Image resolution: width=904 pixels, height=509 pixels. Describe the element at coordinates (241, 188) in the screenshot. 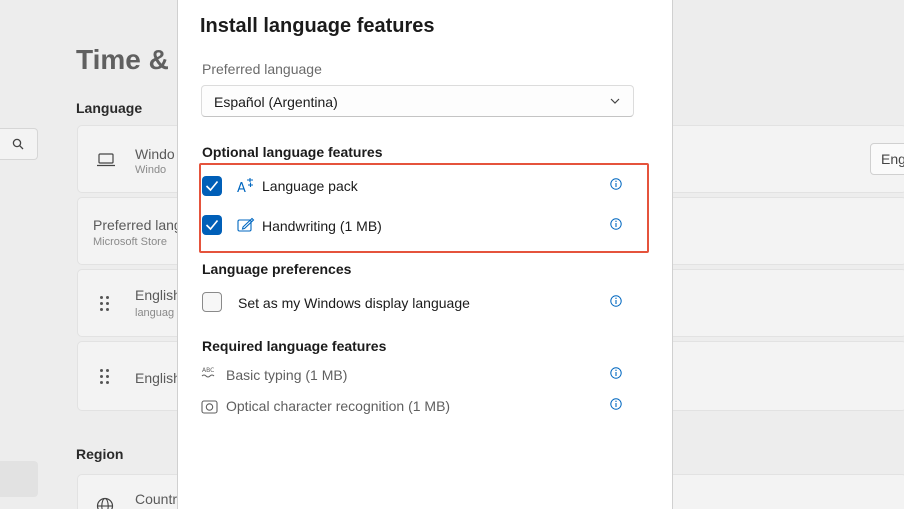

I see `svg-text: A` at that location.